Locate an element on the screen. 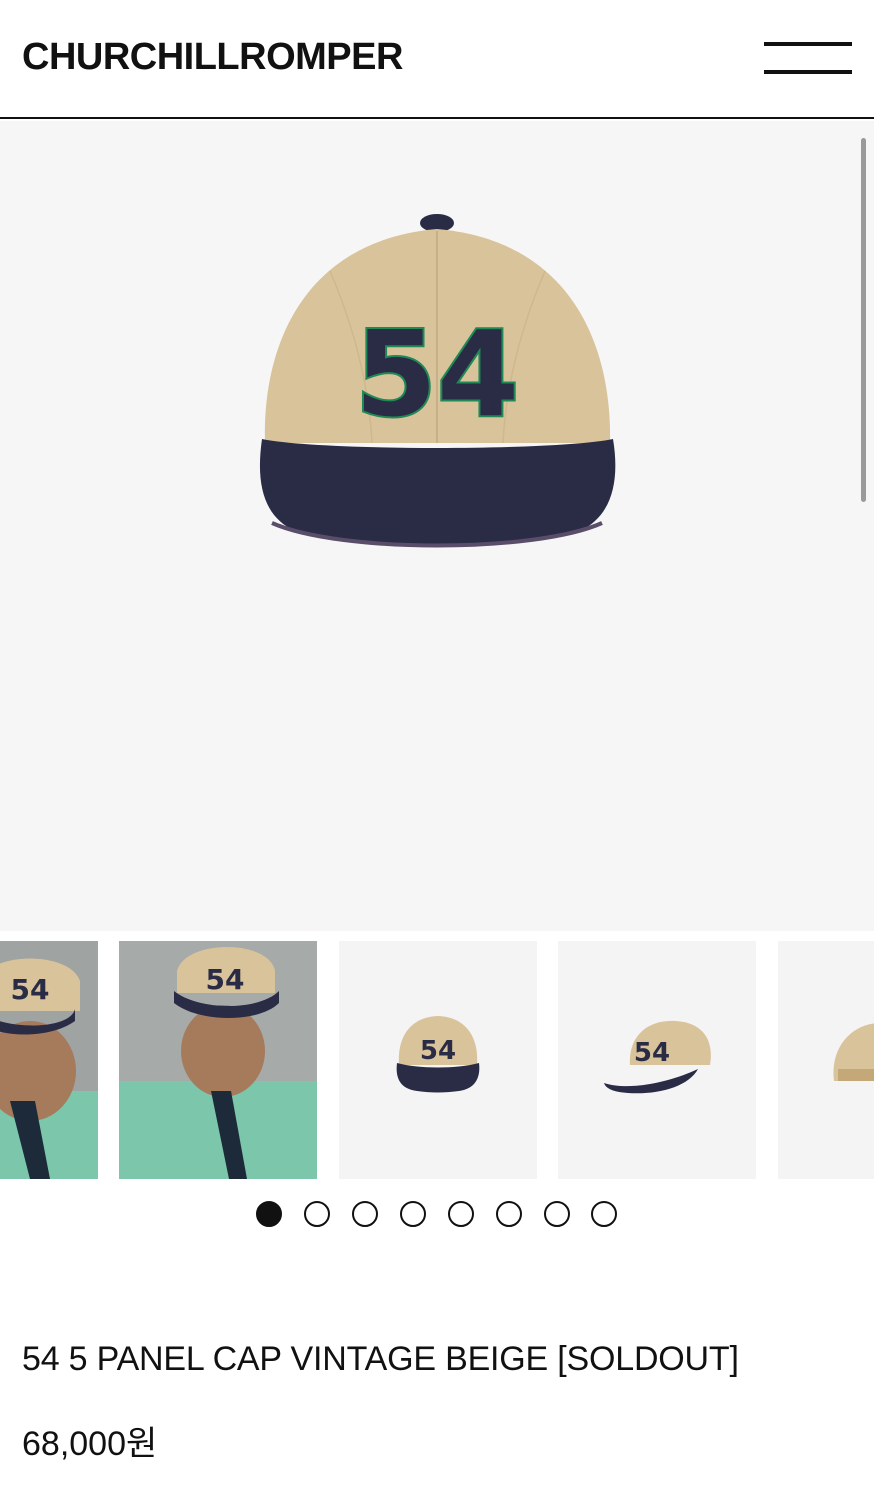  menu-button is located at coordinates (809, 59).